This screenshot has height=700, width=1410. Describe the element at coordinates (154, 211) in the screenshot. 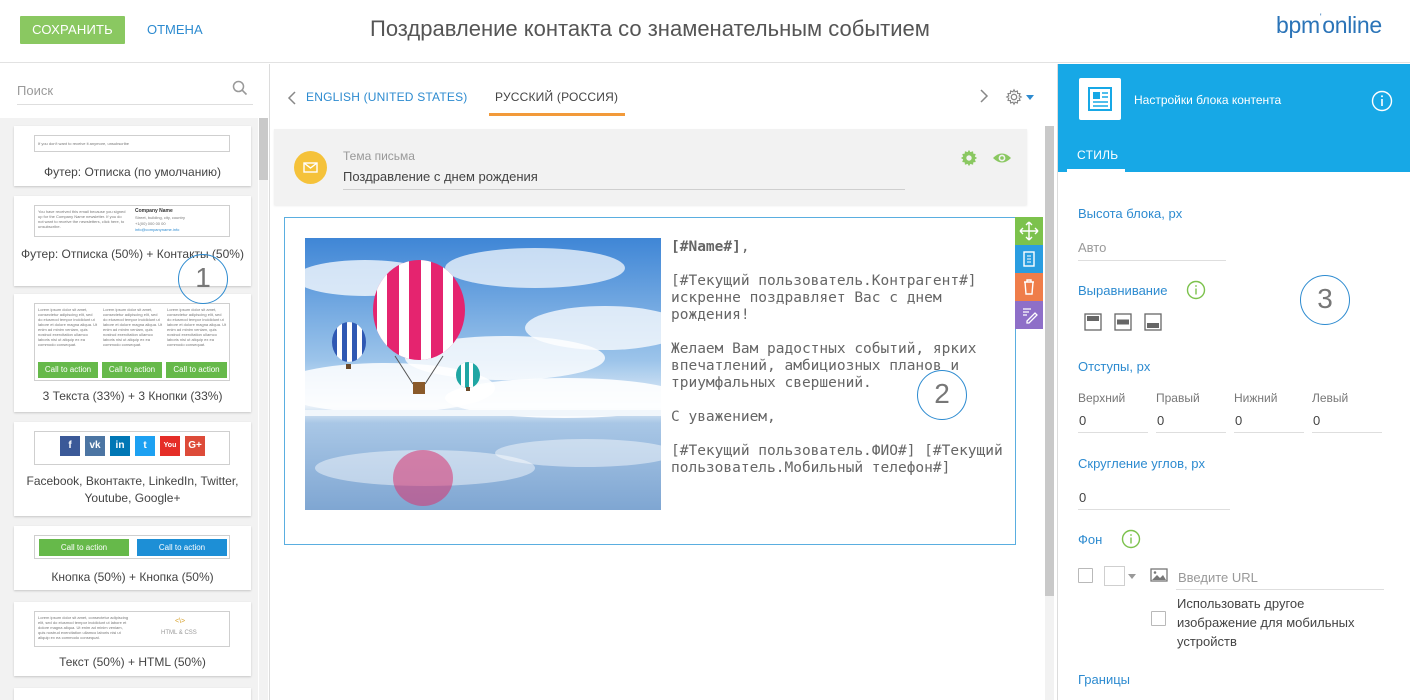

I see `preview-company: Company Name` at that location.